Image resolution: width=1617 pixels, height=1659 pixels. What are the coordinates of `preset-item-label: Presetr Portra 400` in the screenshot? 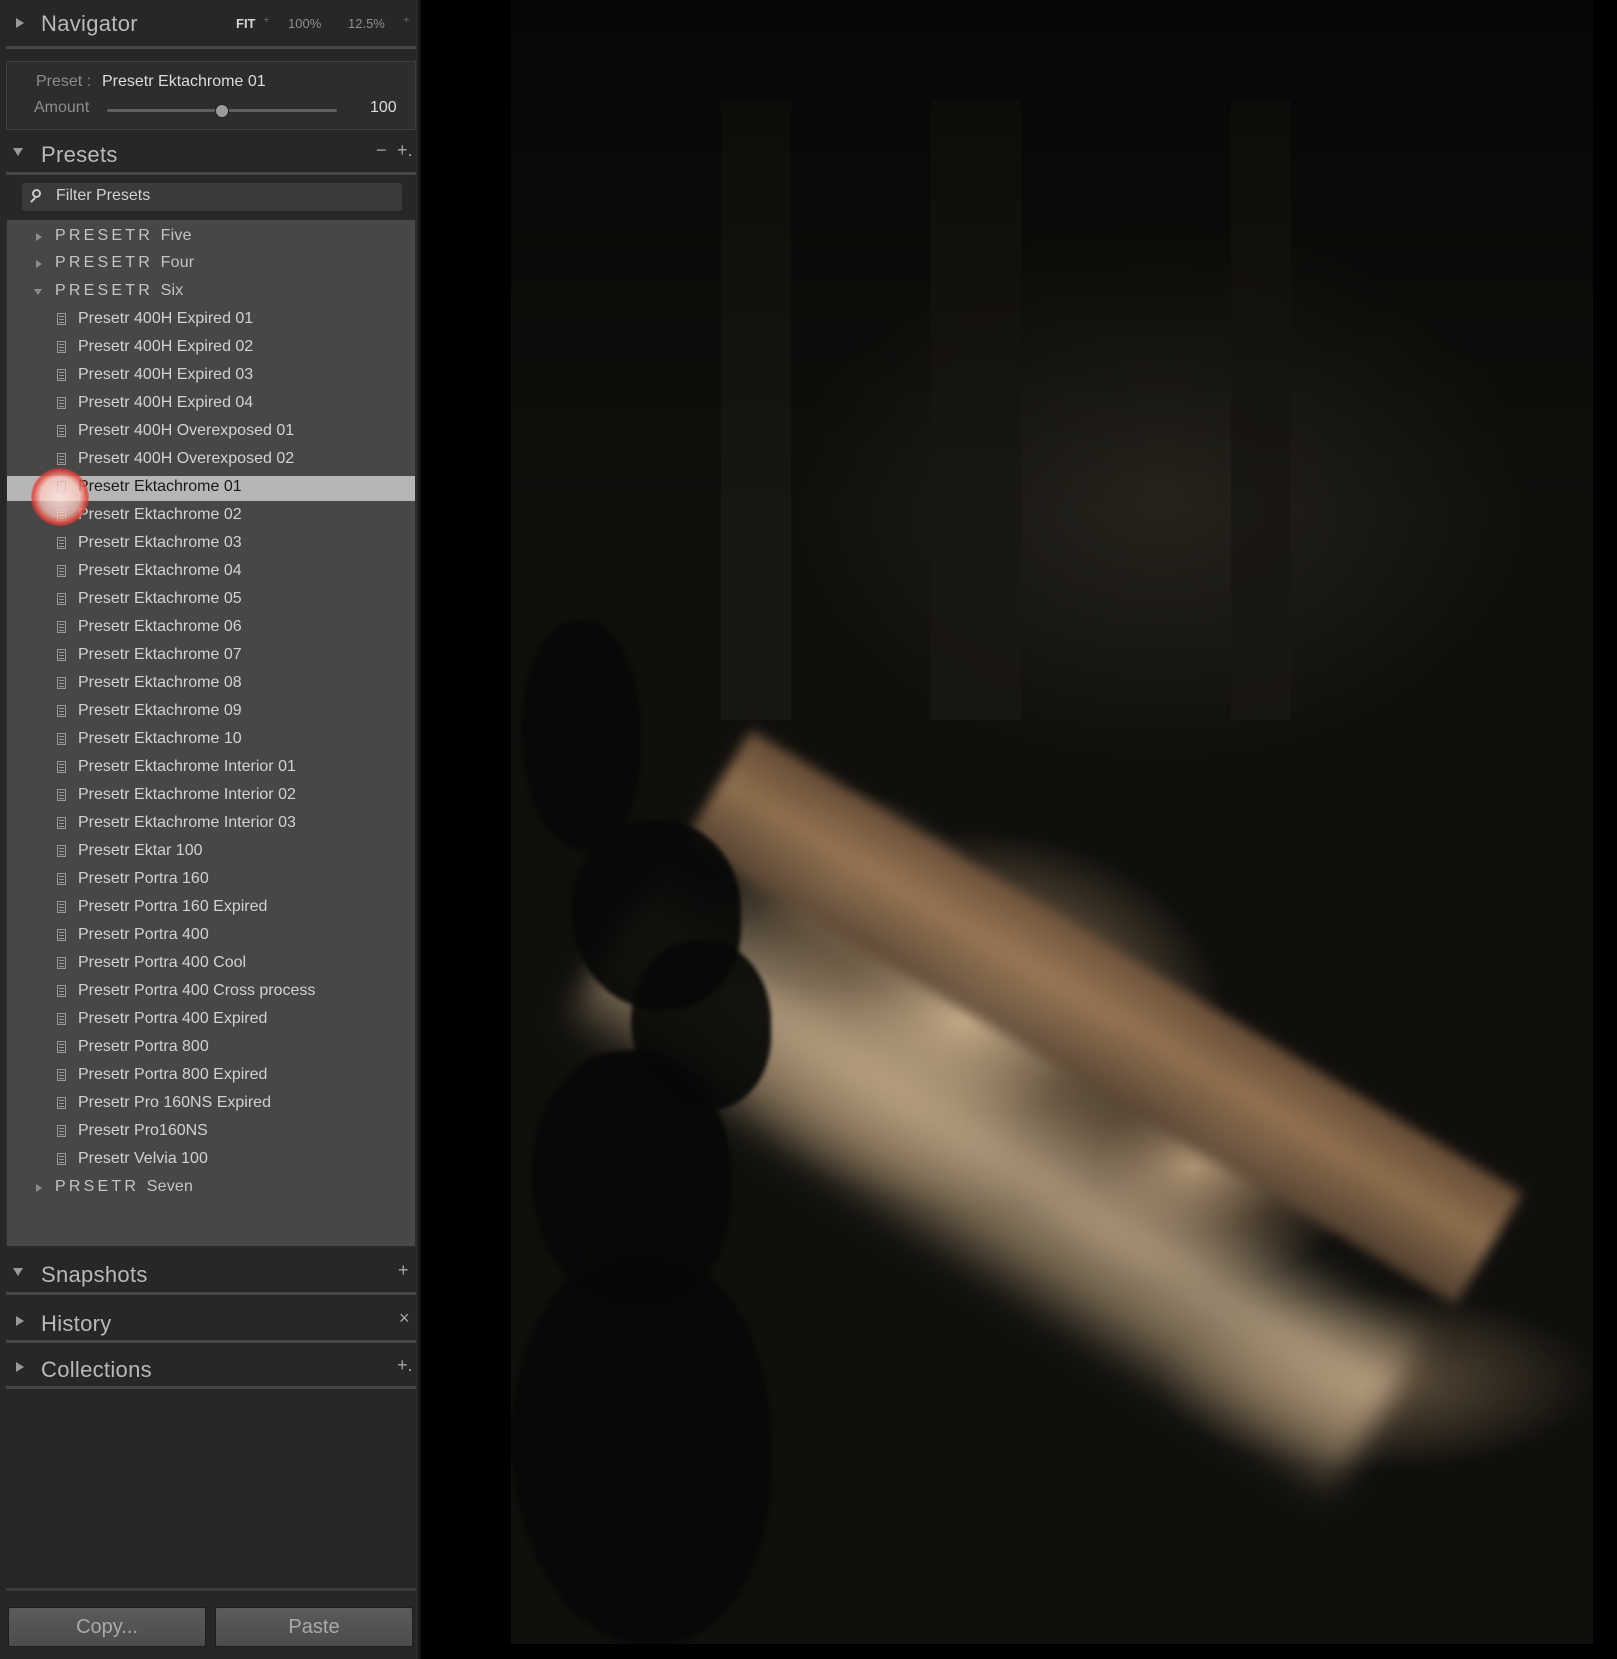 It's located at (143, 934).